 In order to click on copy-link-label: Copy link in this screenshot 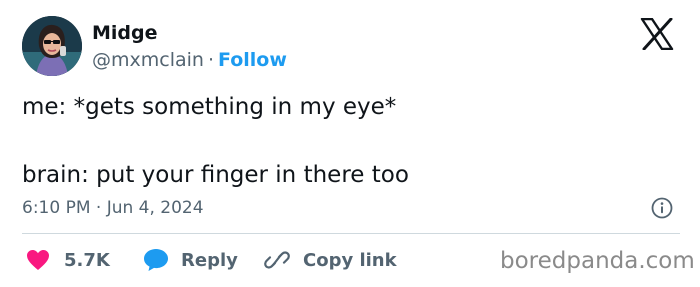, I will do `click(350, 260)`.